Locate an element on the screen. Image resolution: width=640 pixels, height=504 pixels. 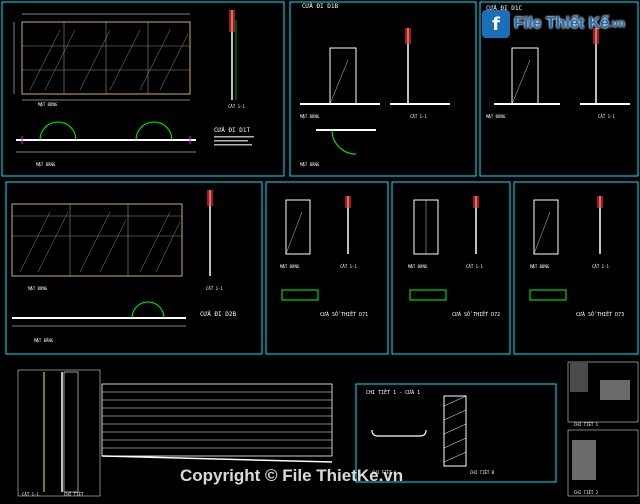
sheet-title: CHI TIẾT 1 - CỬA 1 is located at coordinates (393, 392).